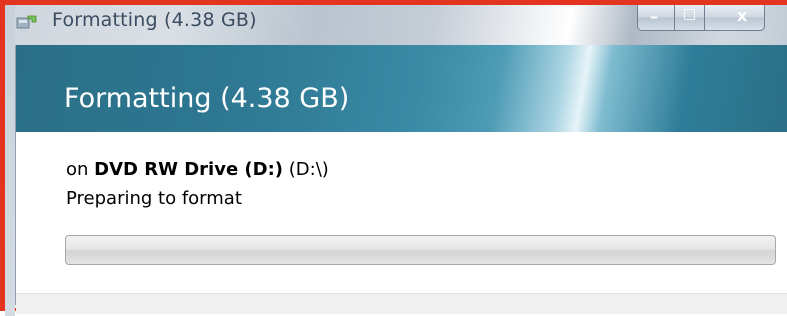 Image resolution: width=787 pixels, height=316 pixels. Describe the element at coordinates (189, 169) in the screenshot. I see `drive-name: DVD RW Drive (D:)` at that location.